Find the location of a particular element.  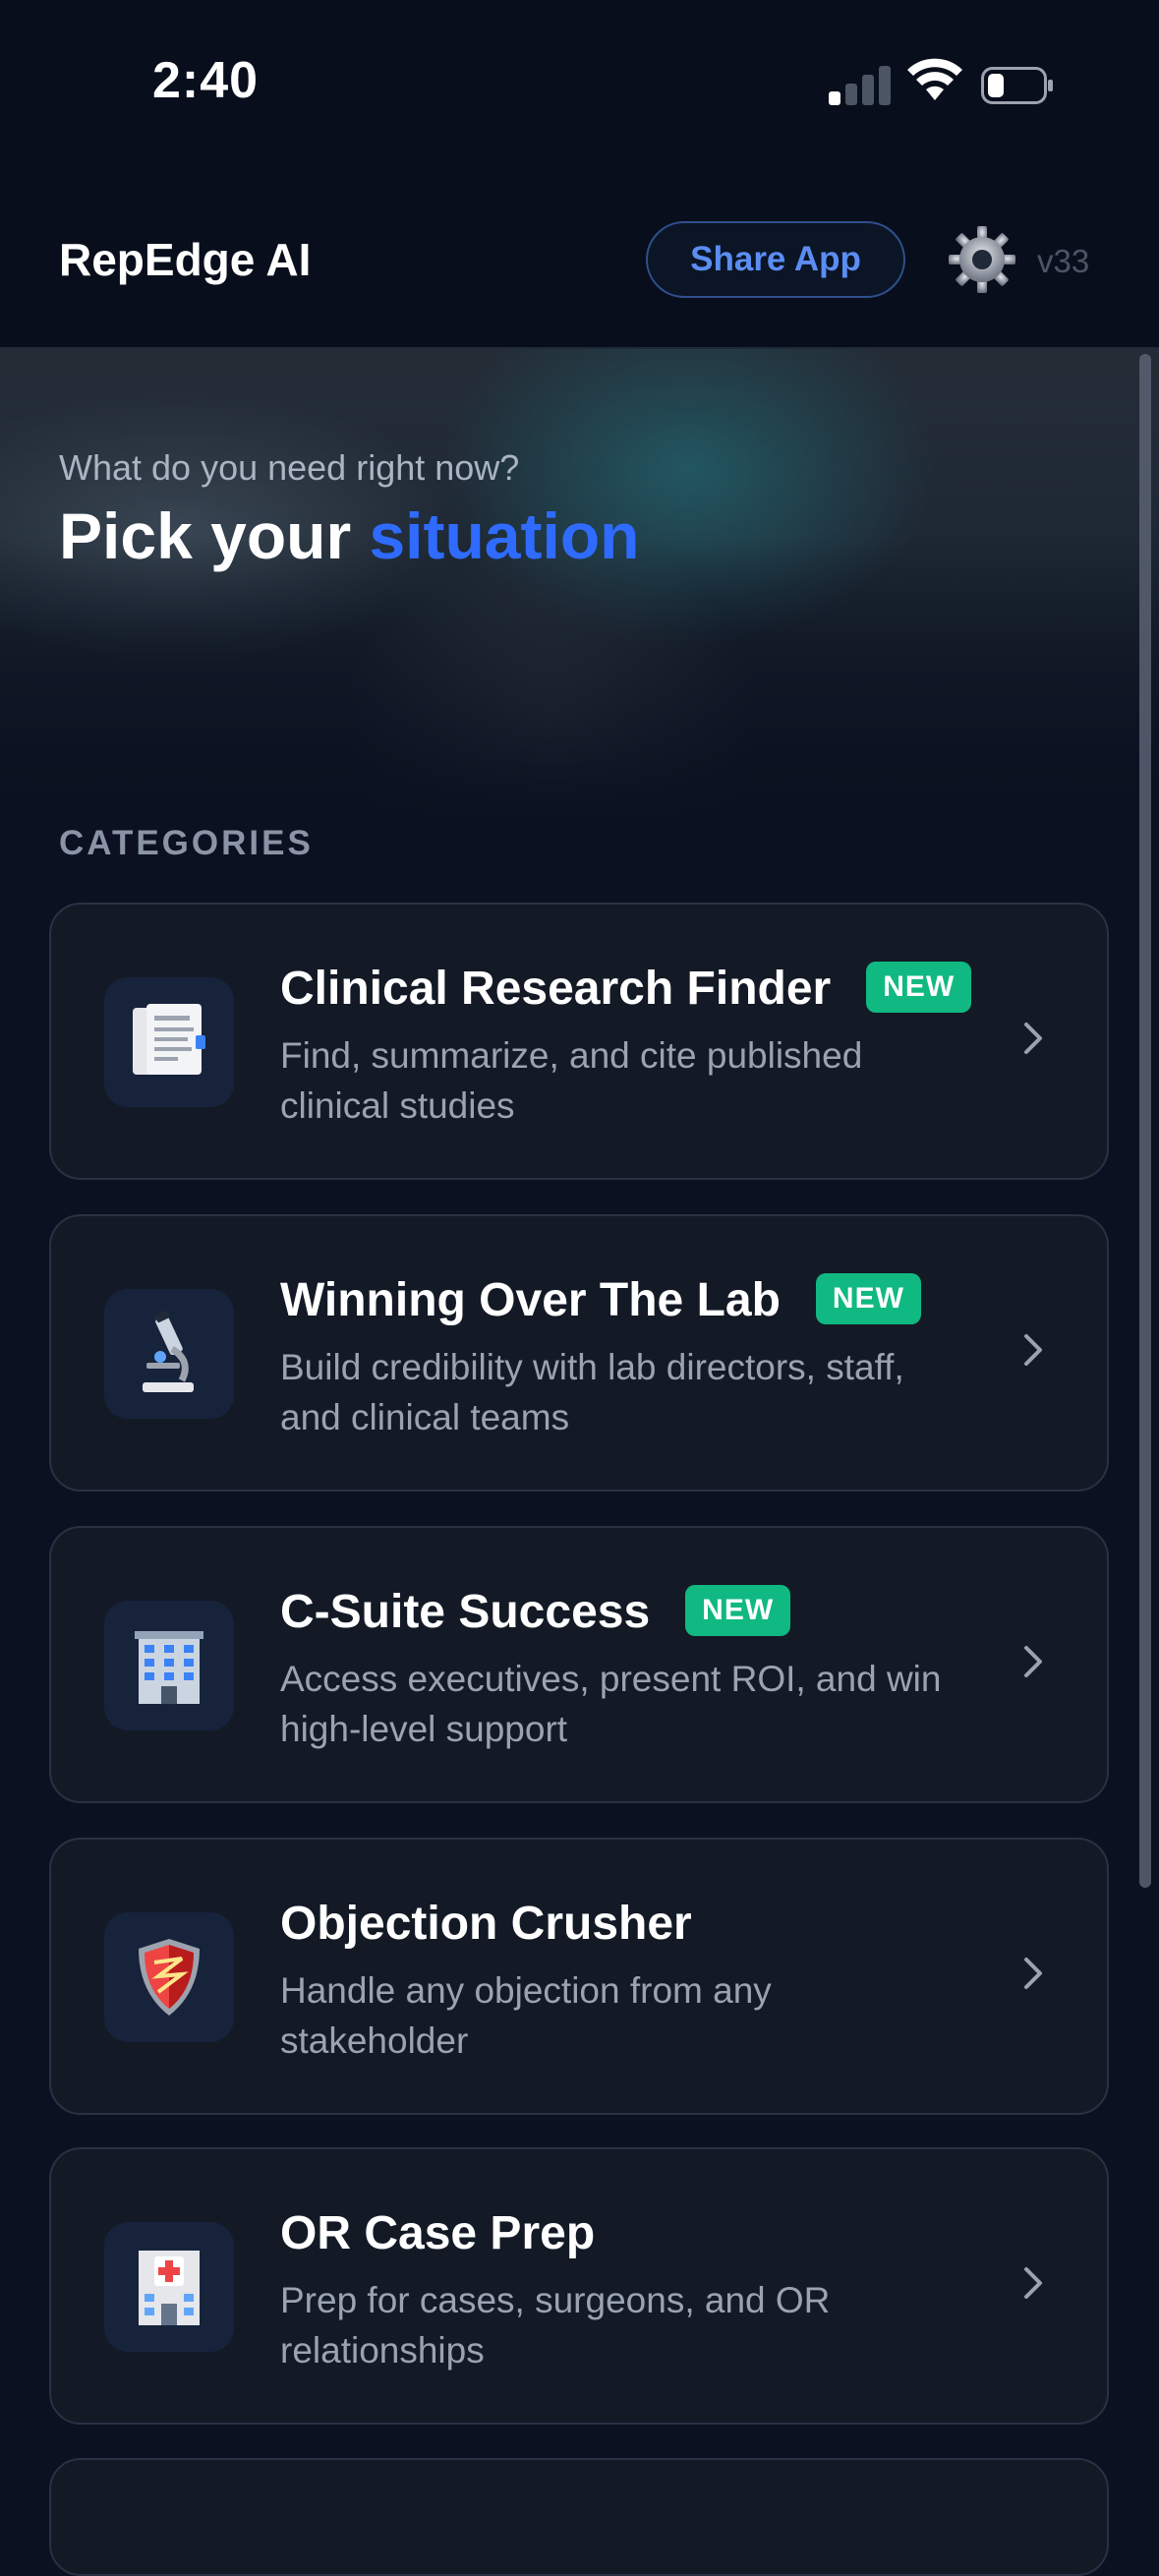

status-bar: 2:40 is located at coordinates (580, 86).